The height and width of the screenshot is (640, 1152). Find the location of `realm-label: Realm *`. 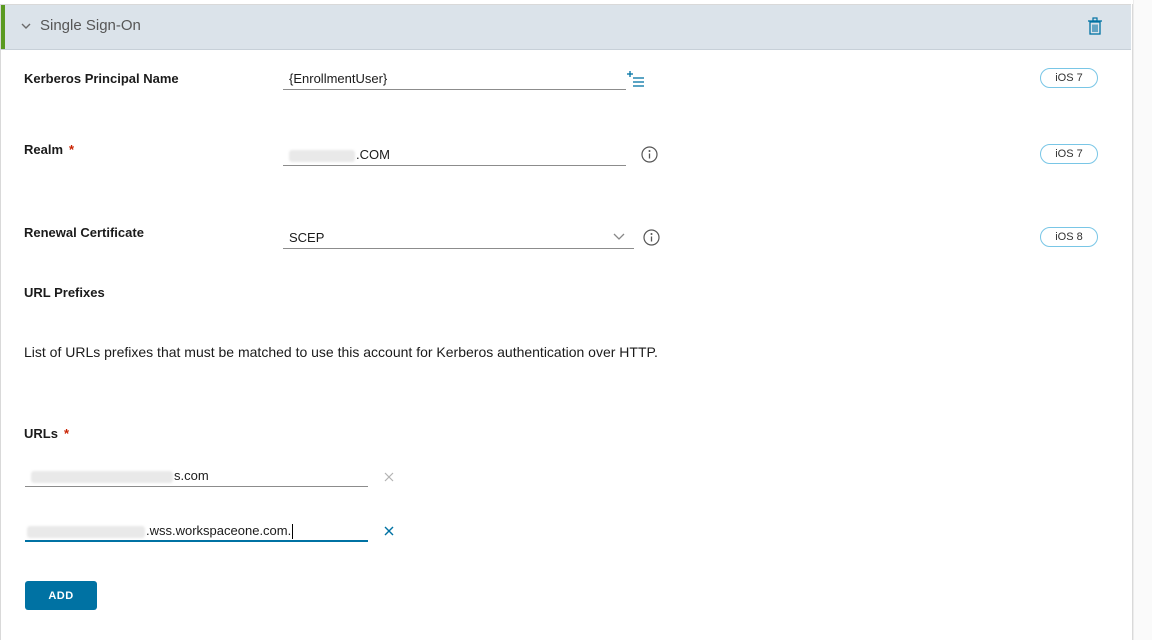

realm-label: Realm * is located at coordinates (49, 149).